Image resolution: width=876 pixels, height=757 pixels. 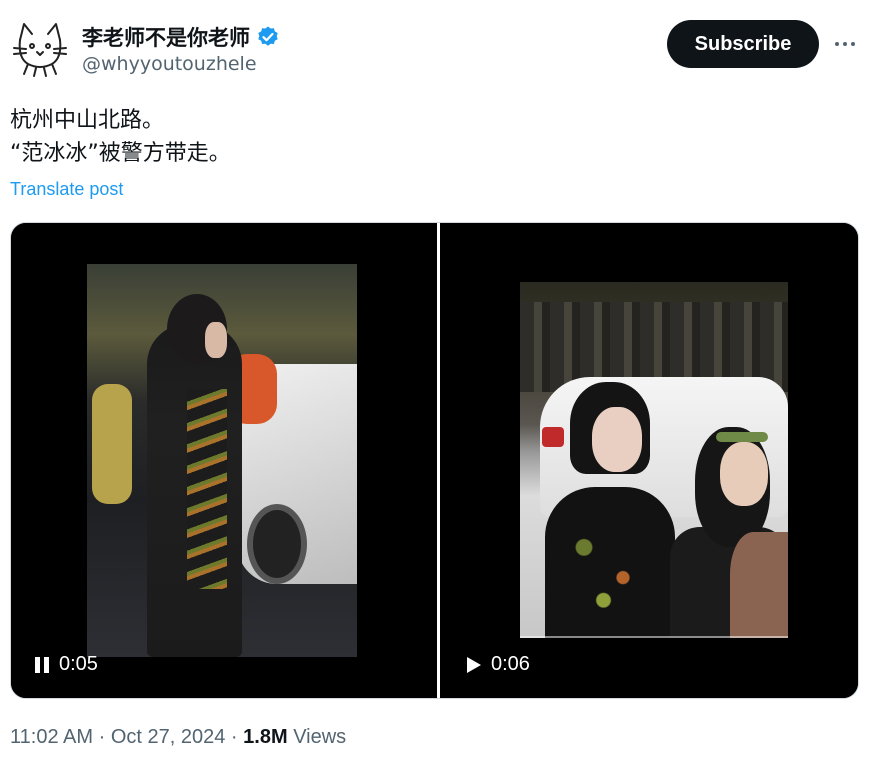 What do you see at coordinates (78, 664) in the screenshot?
I see `video-1-time: 0:05` at bounding box center [78, 664].